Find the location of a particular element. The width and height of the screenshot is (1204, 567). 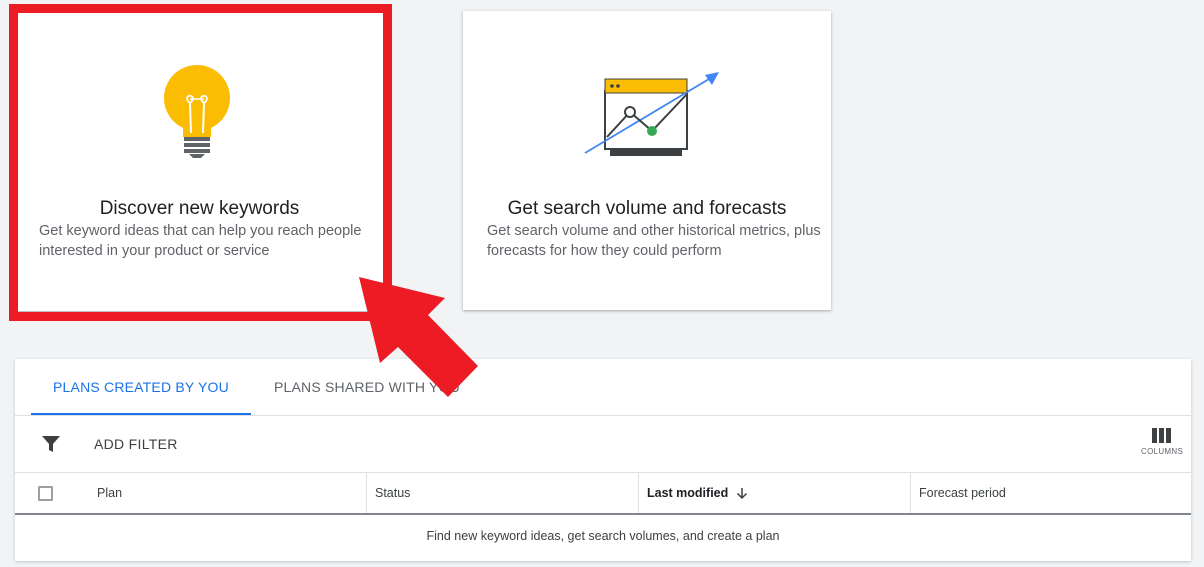

column-header-last-modified-label: Last modified is located at coordinates (688, 493).